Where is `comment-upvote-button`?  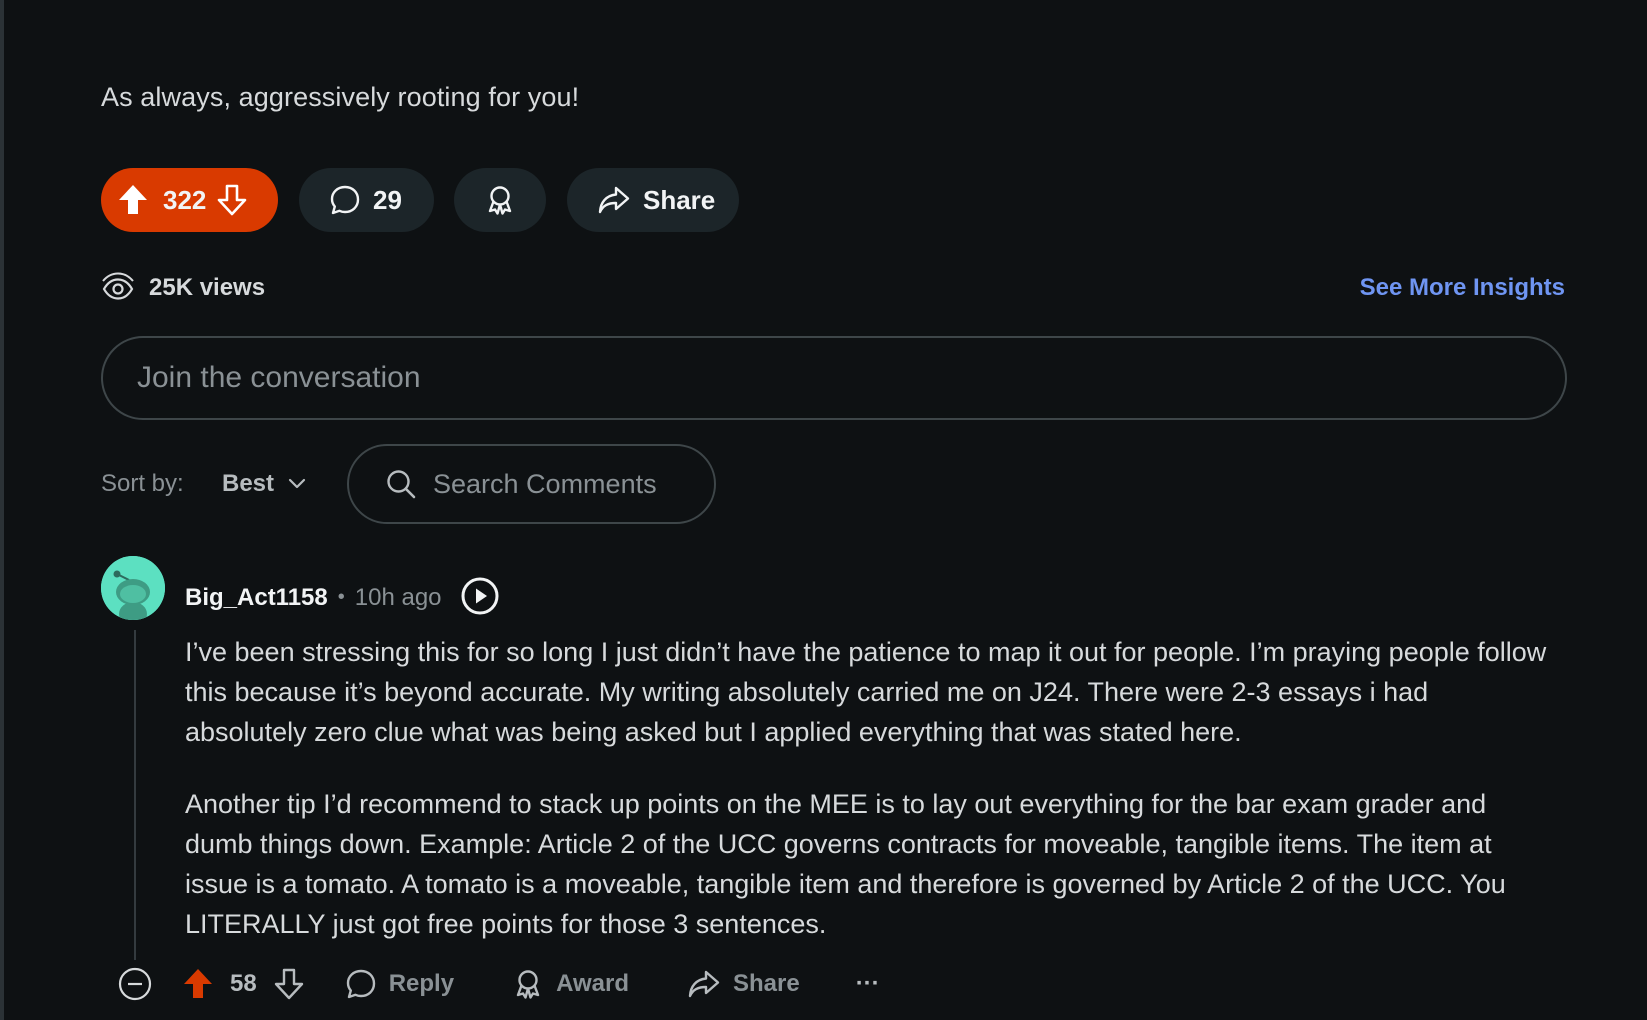 comment-upvote-button is located at coordinates (198, 984).